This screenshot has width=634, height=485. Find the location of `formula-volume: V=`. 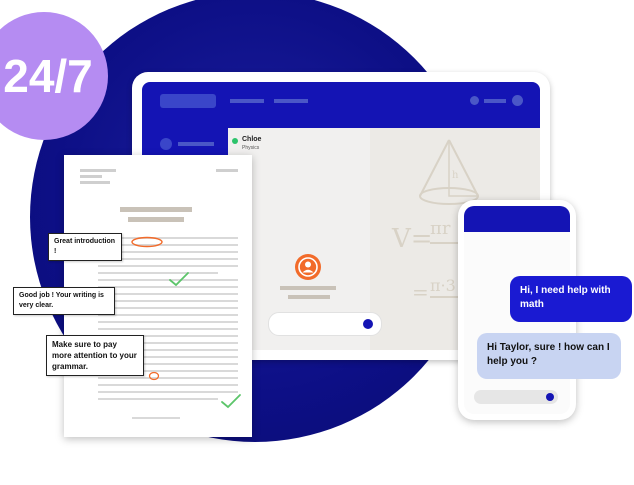

formula-volume: V= is located at coordinates (412, 239).